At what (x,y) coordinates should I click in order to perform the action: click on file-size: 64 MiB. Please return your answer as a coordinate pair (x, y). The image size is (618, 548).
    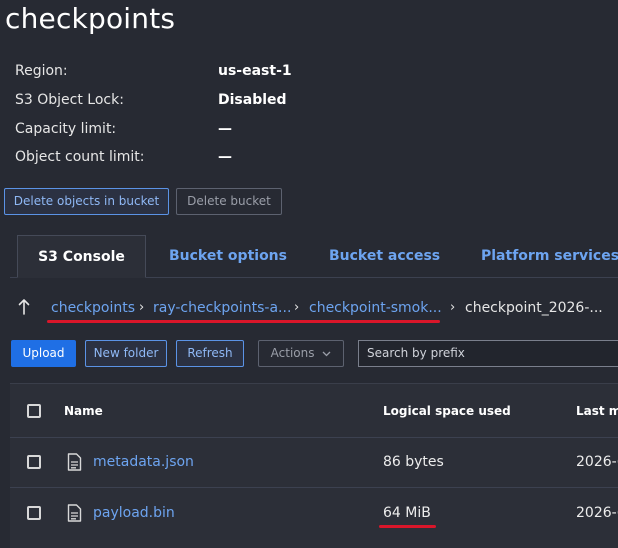
    Looking at the image, I should click on (407, 513).